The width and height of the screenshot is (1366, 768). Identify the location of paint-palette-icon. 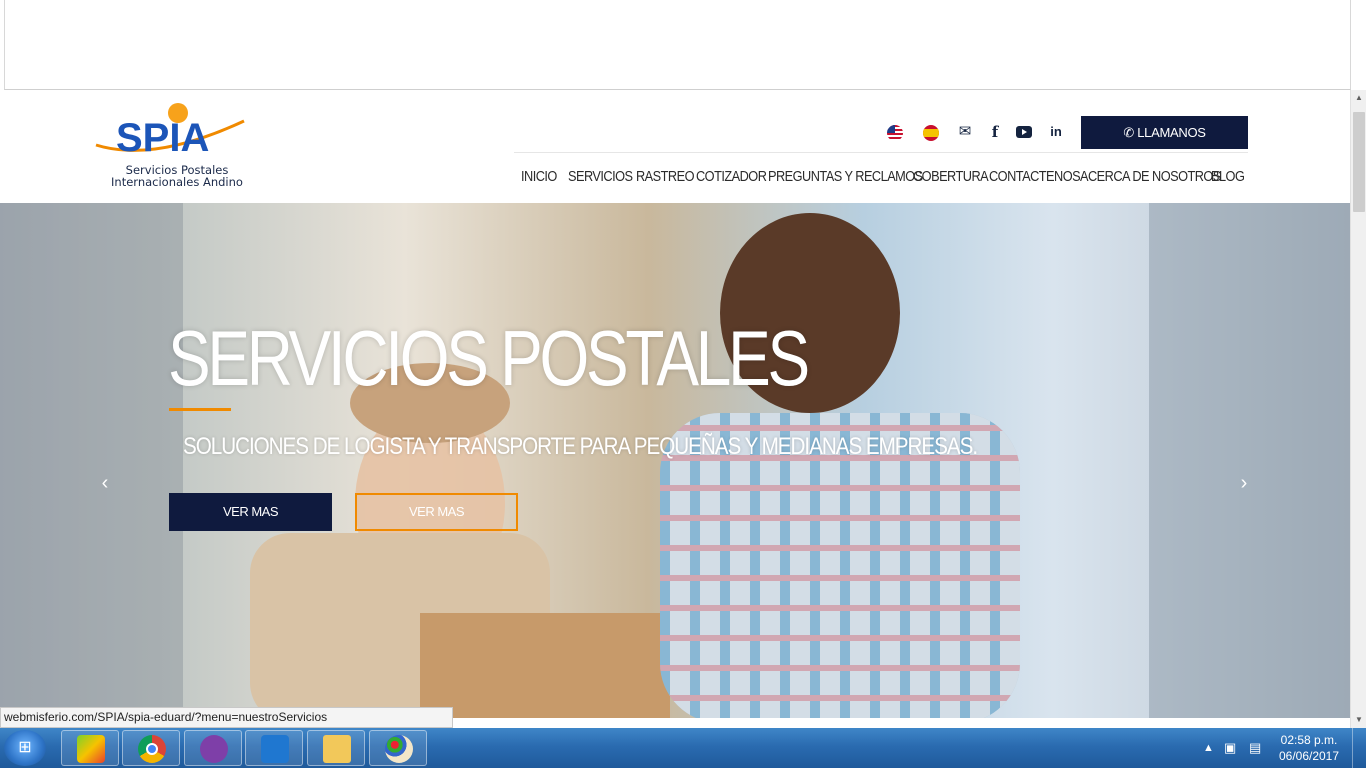
(399, 749).